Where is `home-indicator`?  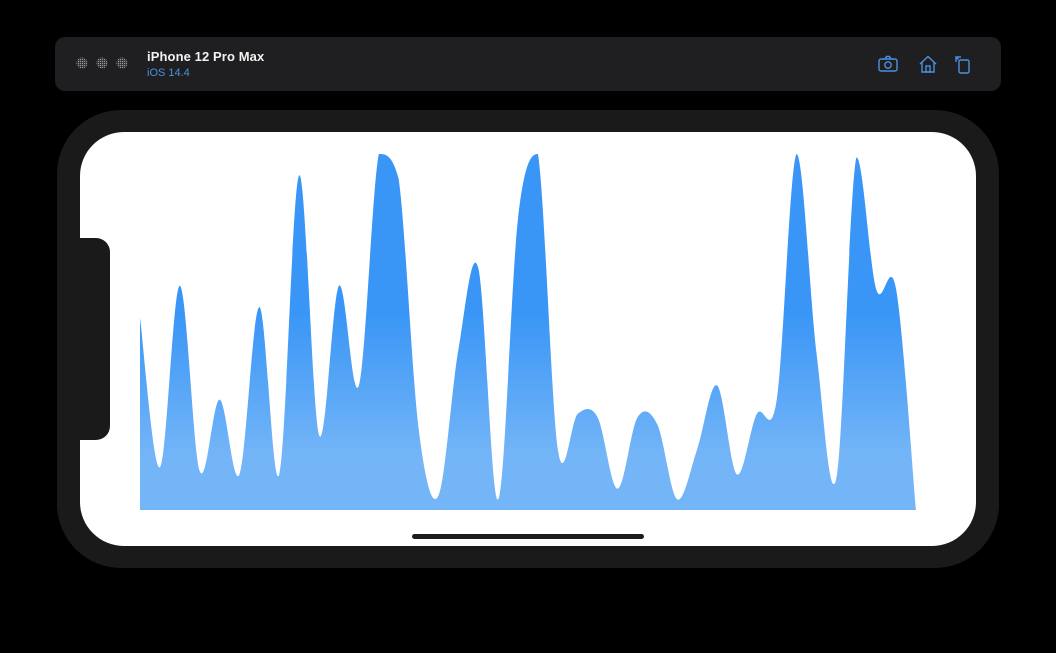
home-indicator is located at coordinates (528, 536).